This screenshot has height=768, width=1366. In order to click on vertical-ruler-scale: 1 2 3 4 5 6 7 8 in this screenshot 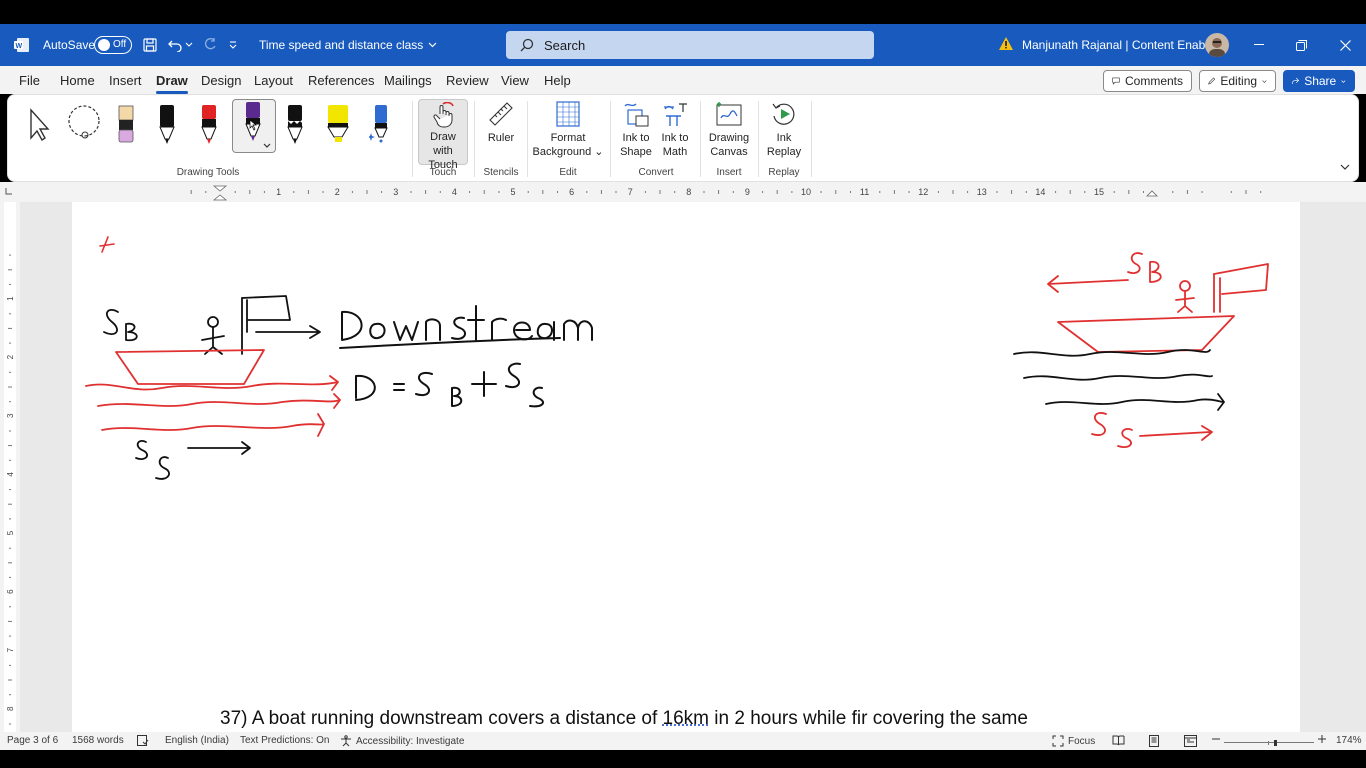, I will do `click(10, 467)`.